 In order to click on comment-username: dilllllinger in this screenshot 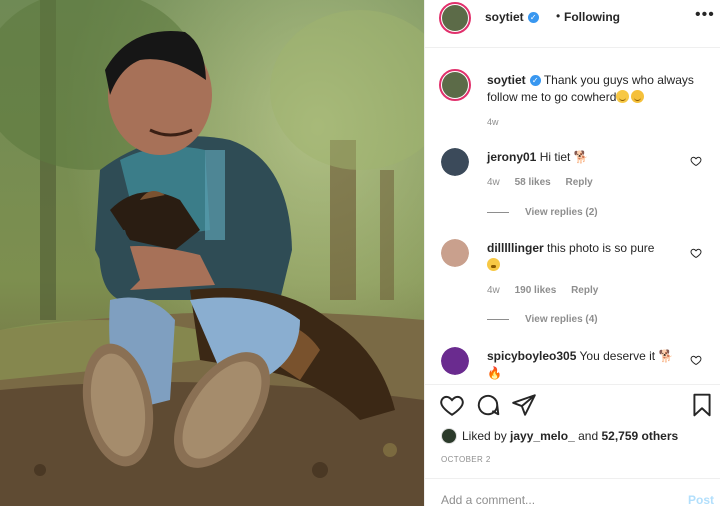, I will do `click(515, 248)`.